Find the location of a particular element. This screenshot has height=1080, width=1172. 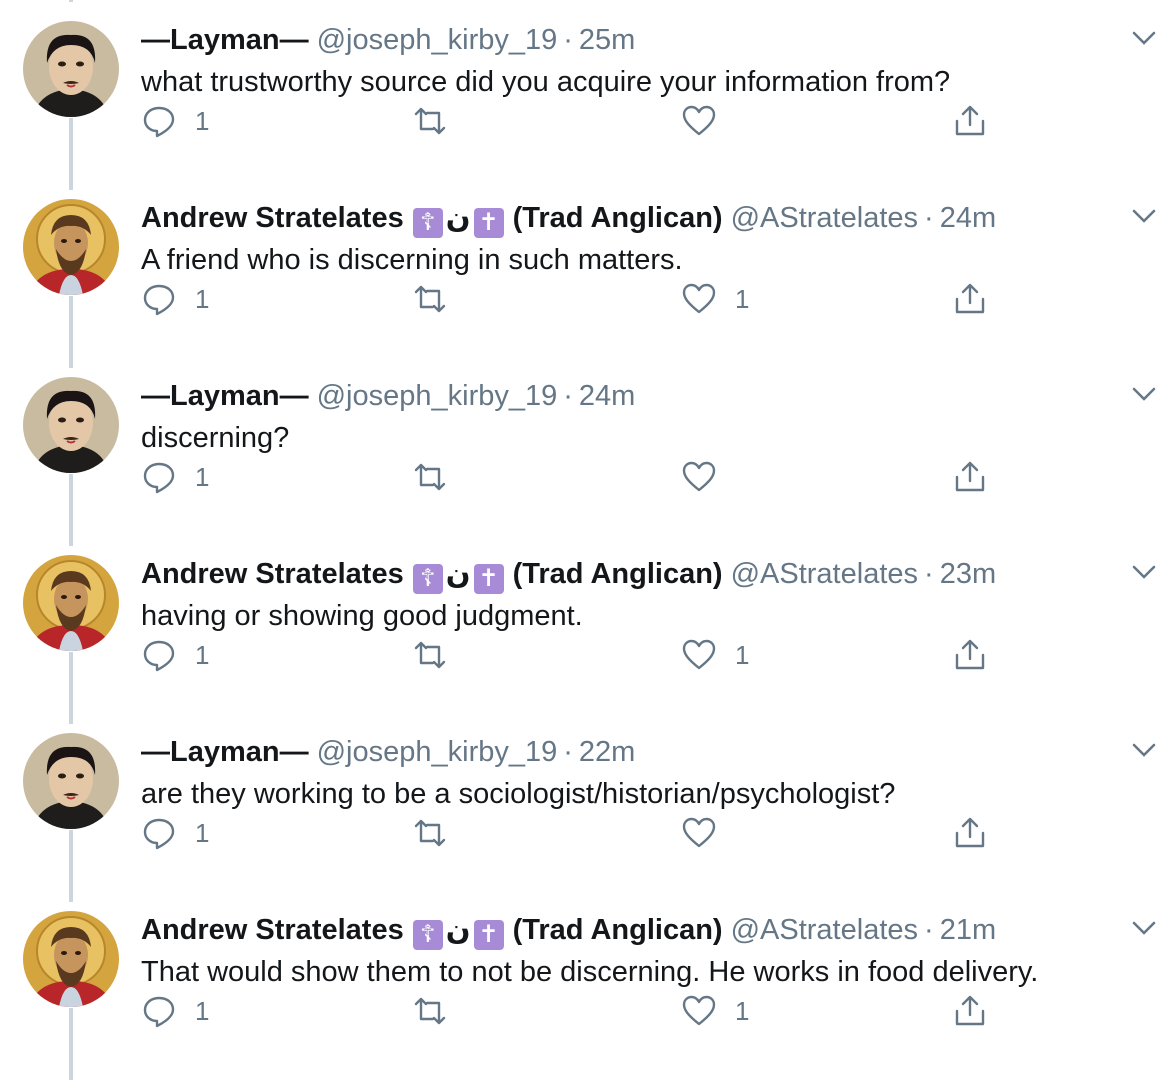

like-count: 1 is located at coordinates (742, 654).